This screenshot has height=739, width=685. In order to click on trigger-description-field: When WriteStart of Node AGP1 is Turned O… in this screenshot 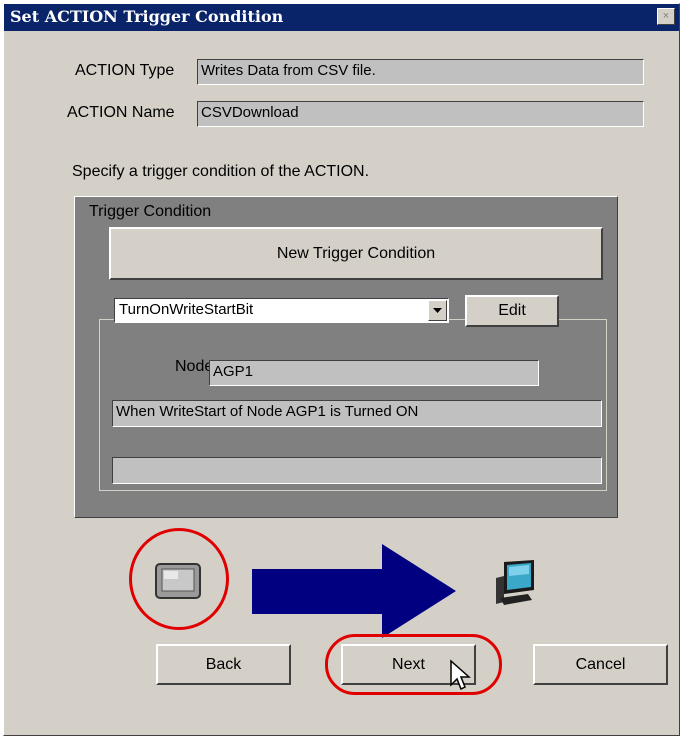, I will do `click(357, 413)`.